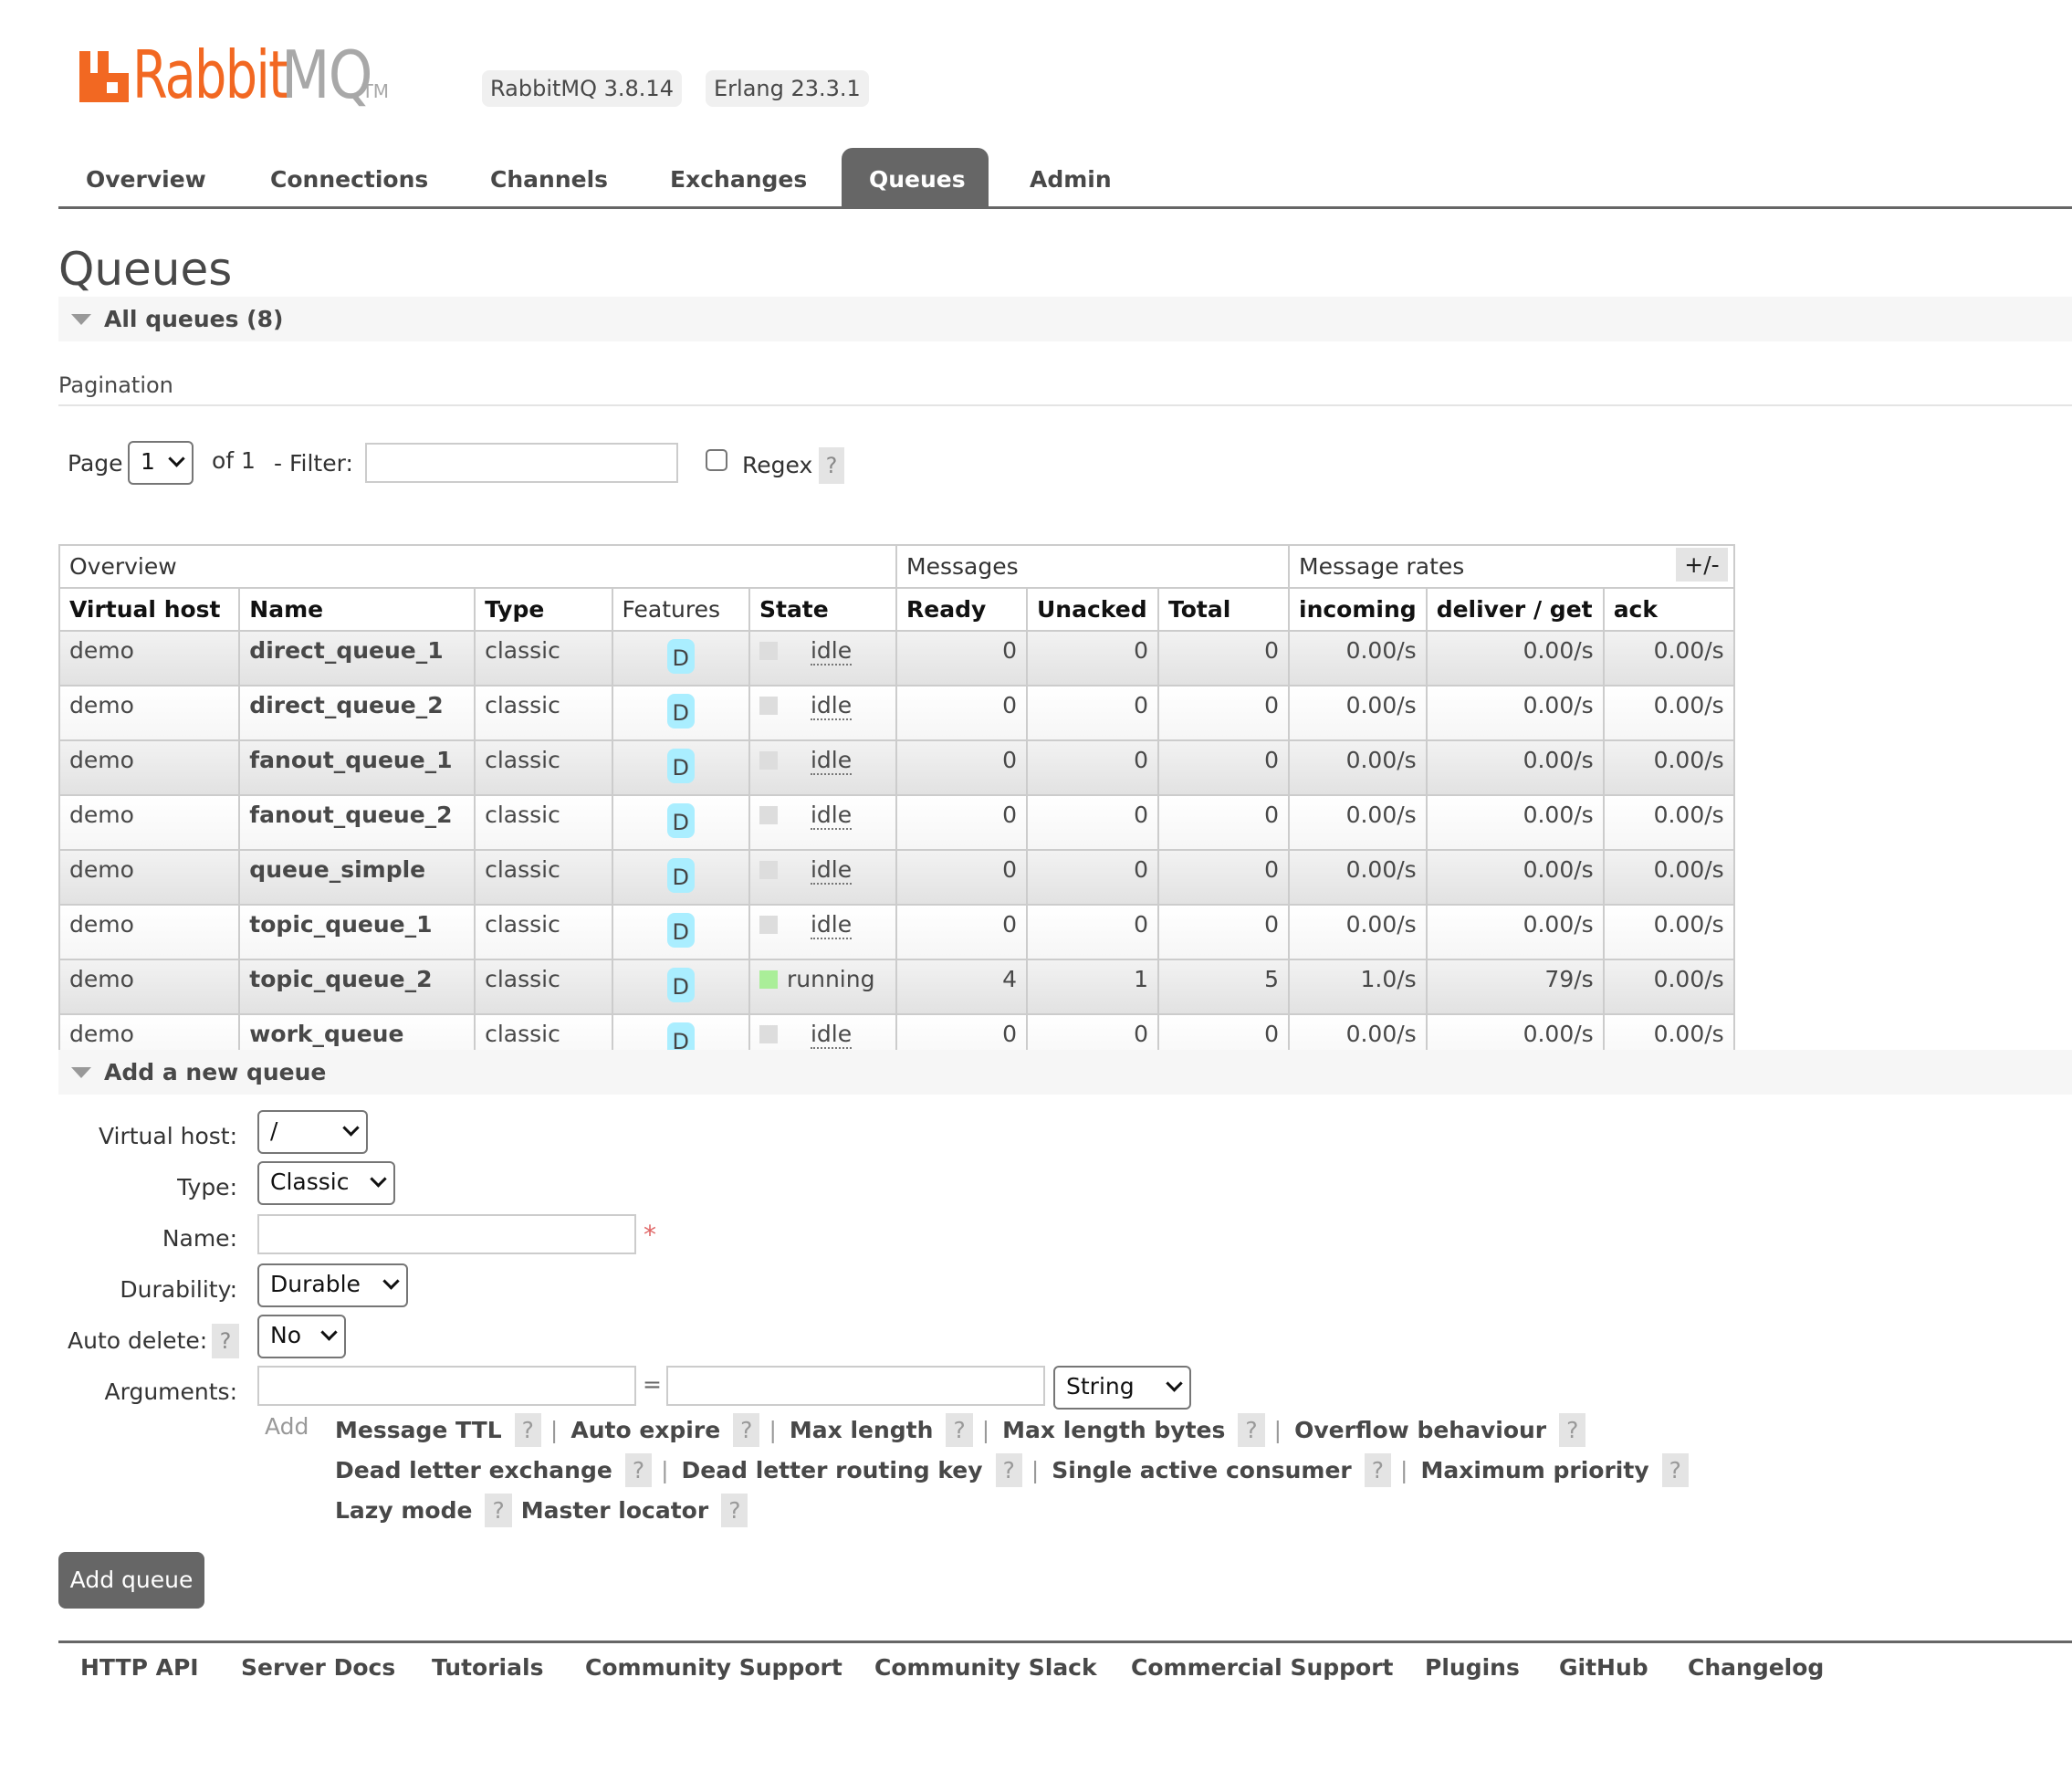  I want to click on auto-delete-help-icon: ?, so click(226, 1341).